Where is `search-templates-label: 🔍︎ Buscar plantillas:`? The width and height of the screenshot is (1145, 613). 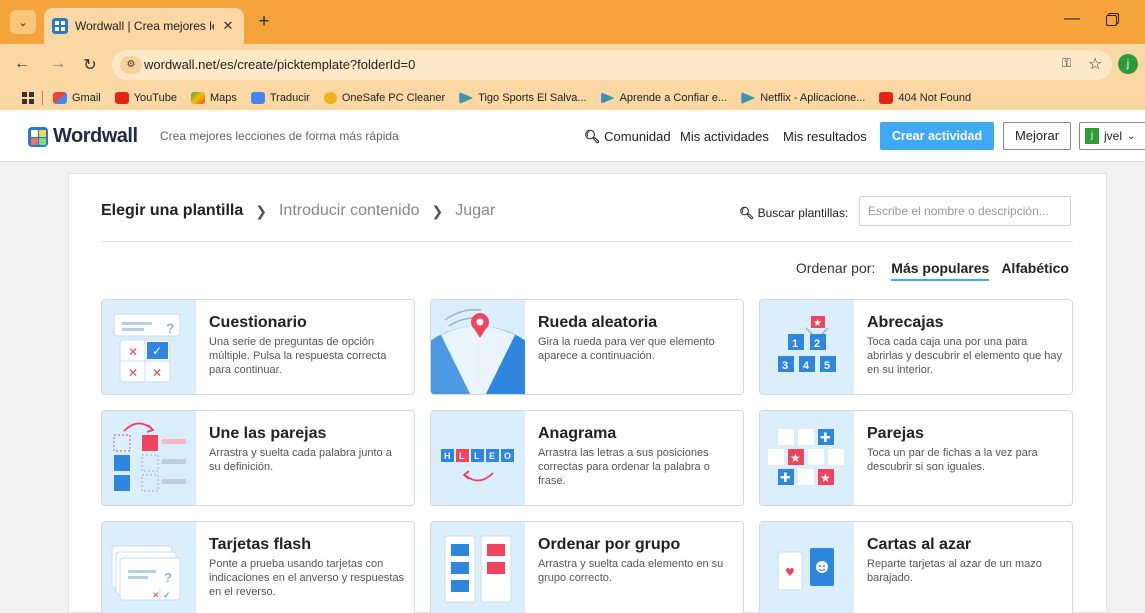
search-templates-label: 🔍︎ Buscar plantillas: is located at coordinates (794, 213).